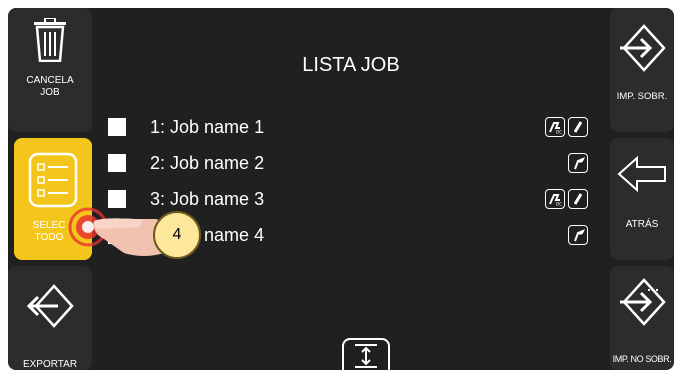 The height and width of the screenshot is (376, 682). Describe the element at coordinates (177, 235) in the screenshot. I see `step-callout-badge: 4` at that location.